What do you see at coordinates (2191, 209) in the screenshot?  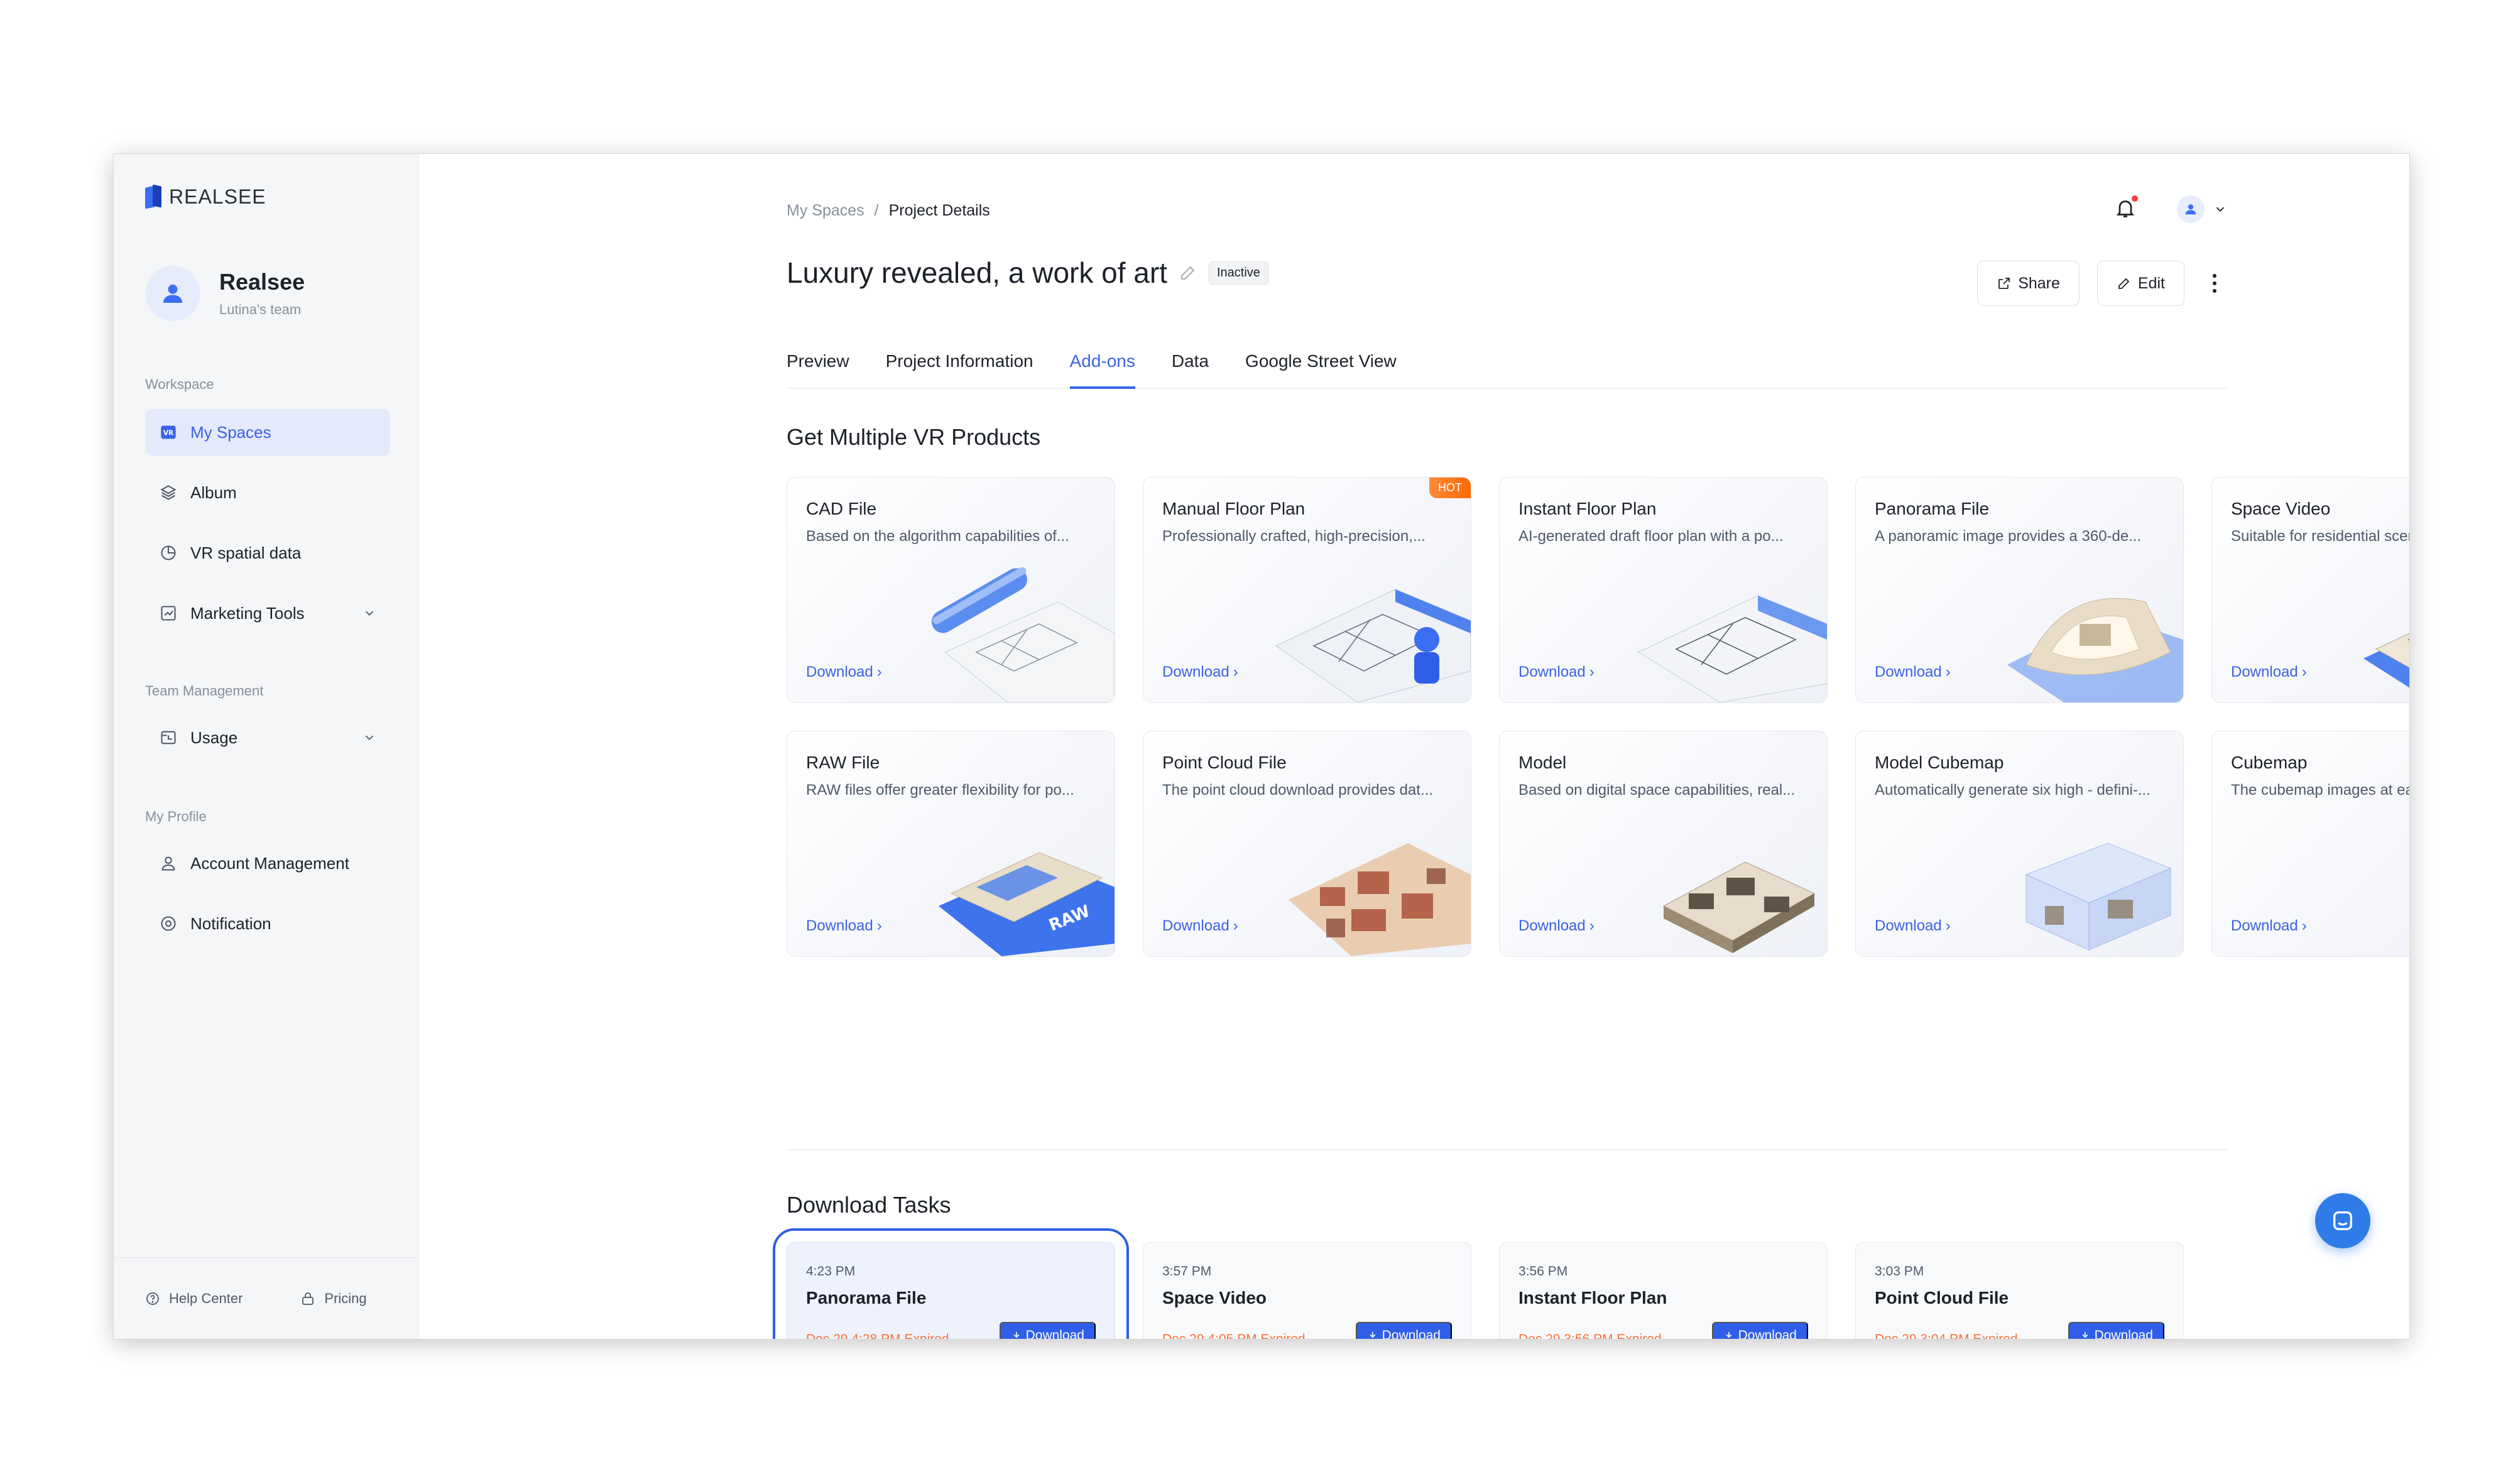 I see `avatar` at bounding box center [2191, 209].